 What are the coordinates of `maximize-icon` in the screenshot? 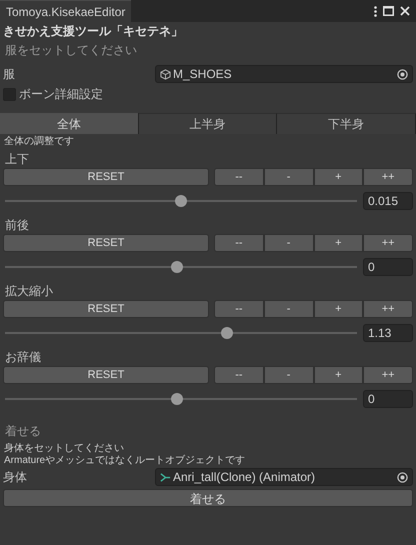 It's located at (388, 11).